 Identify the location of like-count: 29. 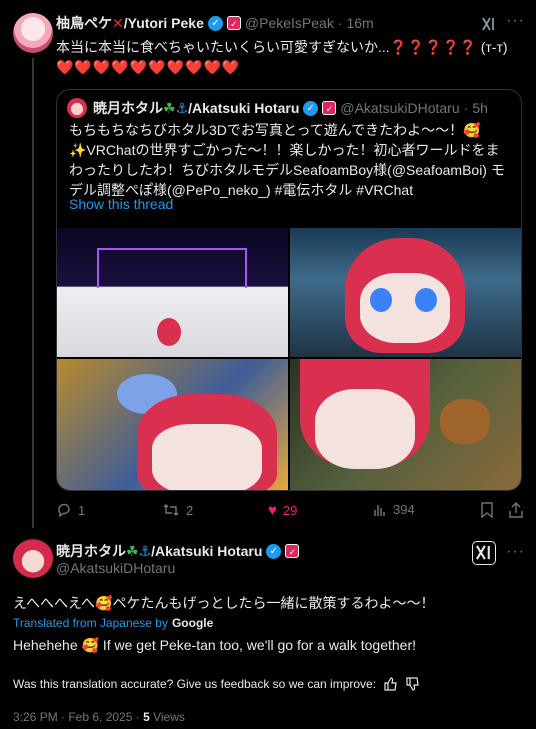
(290, 510).